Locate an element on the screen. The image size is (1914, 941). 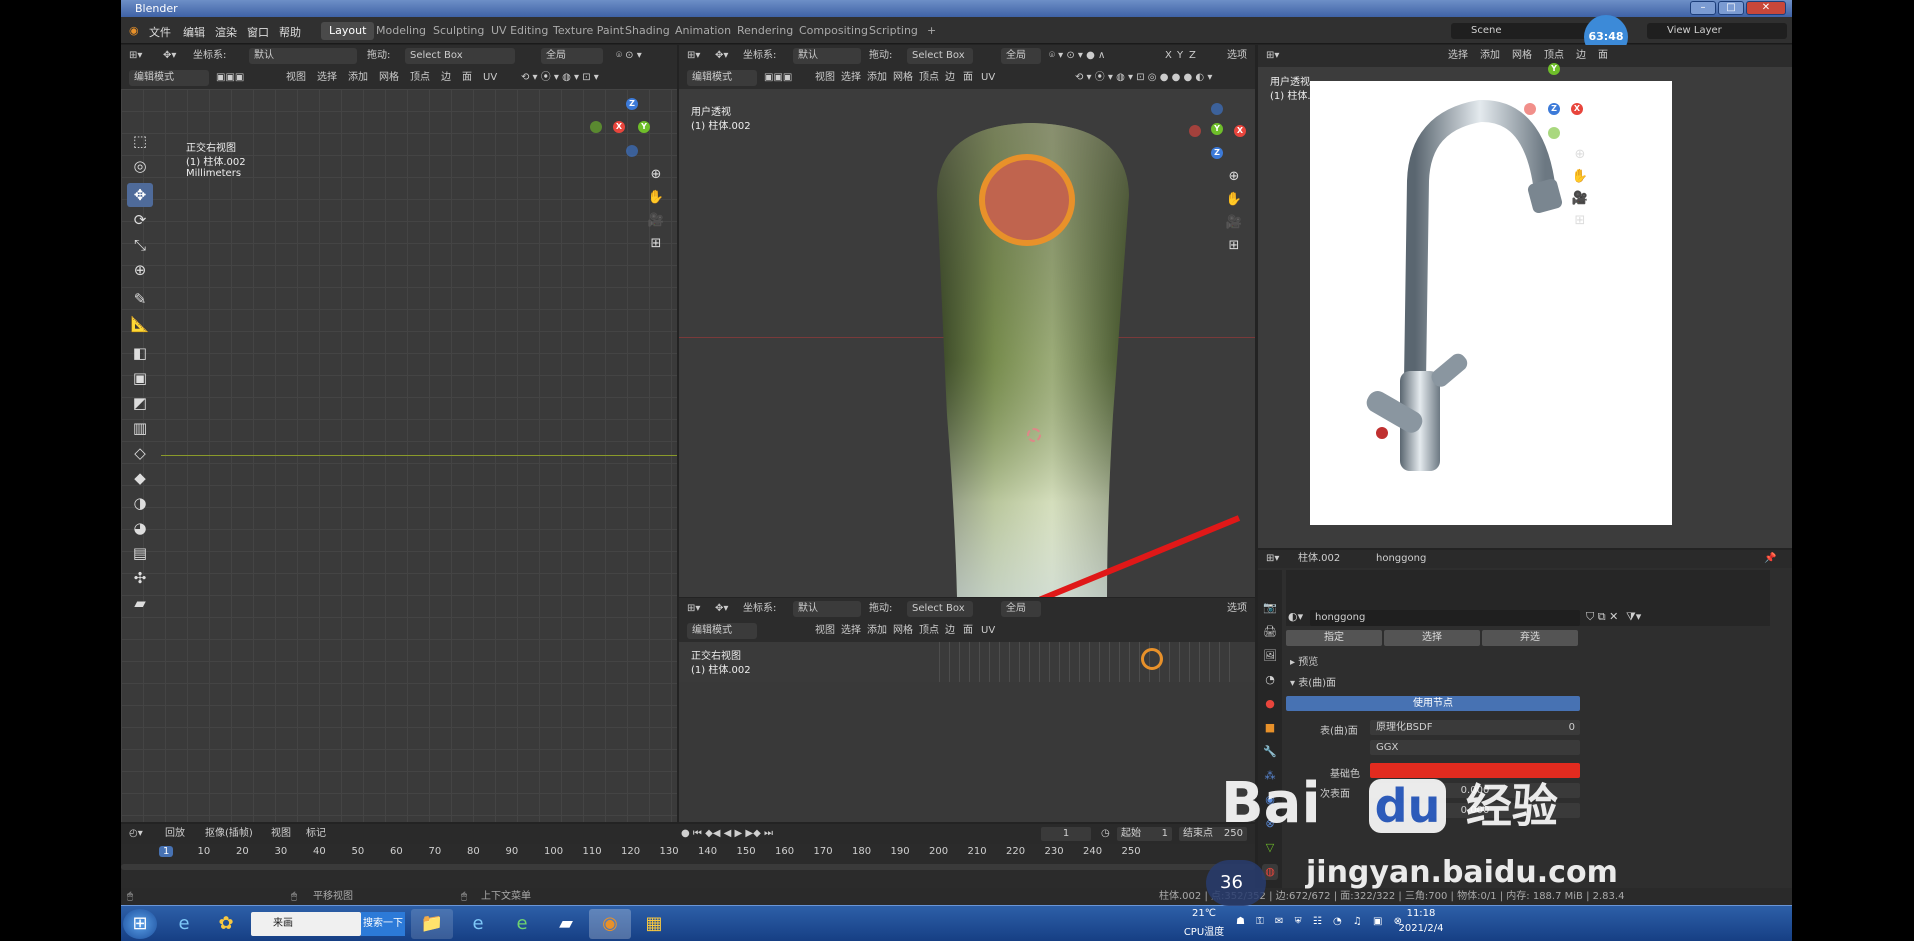
menu-render: 渲染 is located at coordinates (226, 32).